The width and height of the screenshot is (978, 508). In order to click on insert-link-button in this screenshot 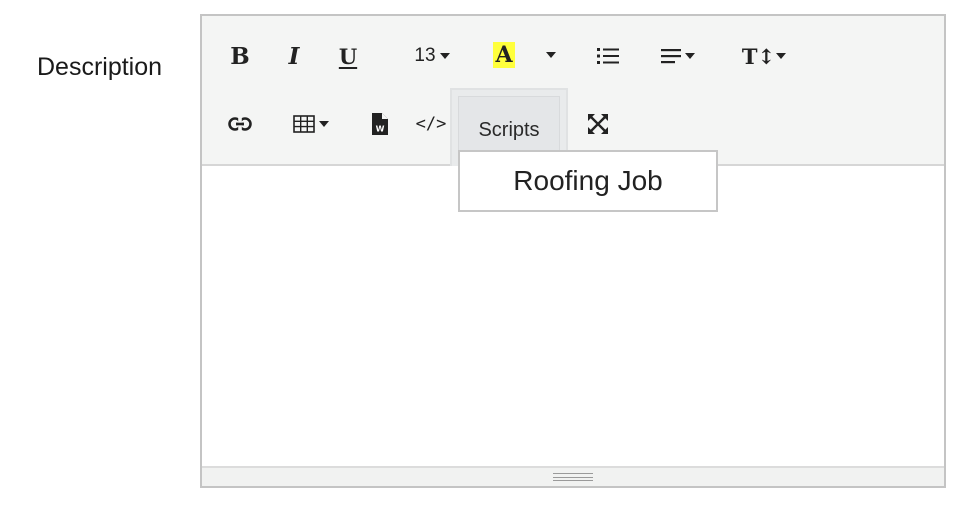, I will do `click(240, 124)`.